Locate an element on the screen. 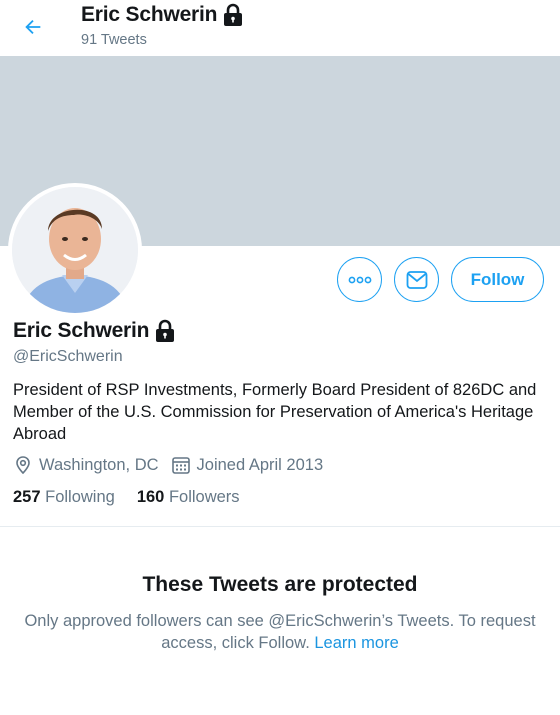 Image resolution: width=560 pixels, height=715 pixels. divider is located at coordinates (280, 526).